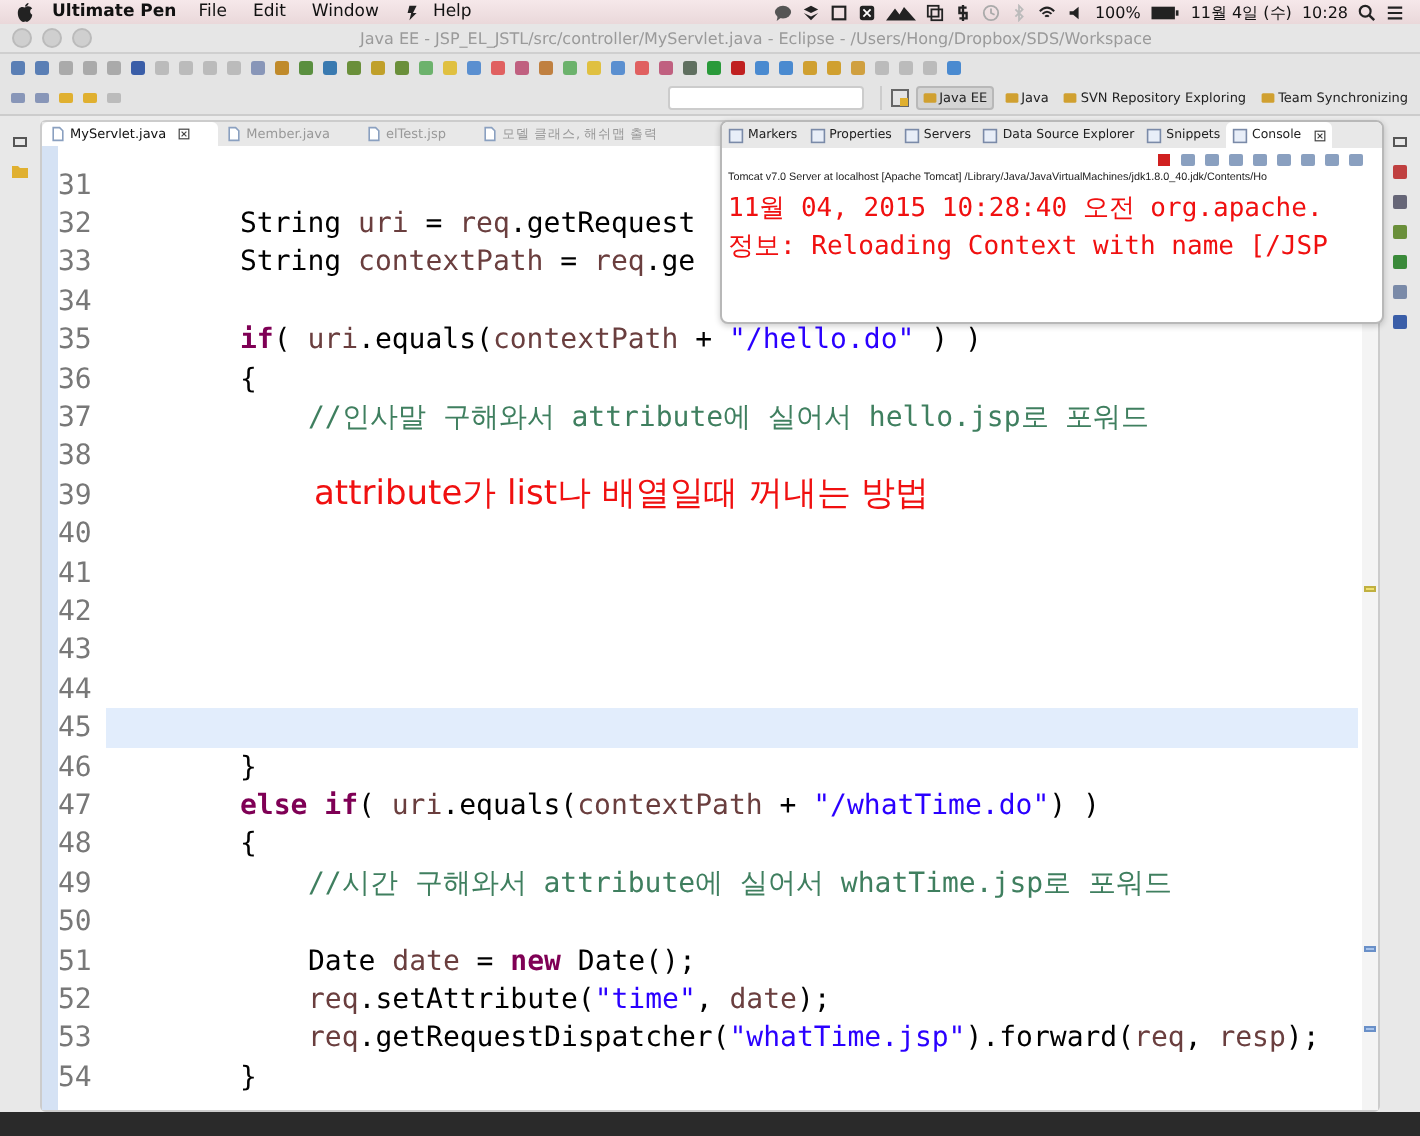 The width and height of the screenshot is (1420, 1136). What do you see at coordinates (76, 186) in the screenshot?
I see `line-number: 31` at bounding box center [76, 186].